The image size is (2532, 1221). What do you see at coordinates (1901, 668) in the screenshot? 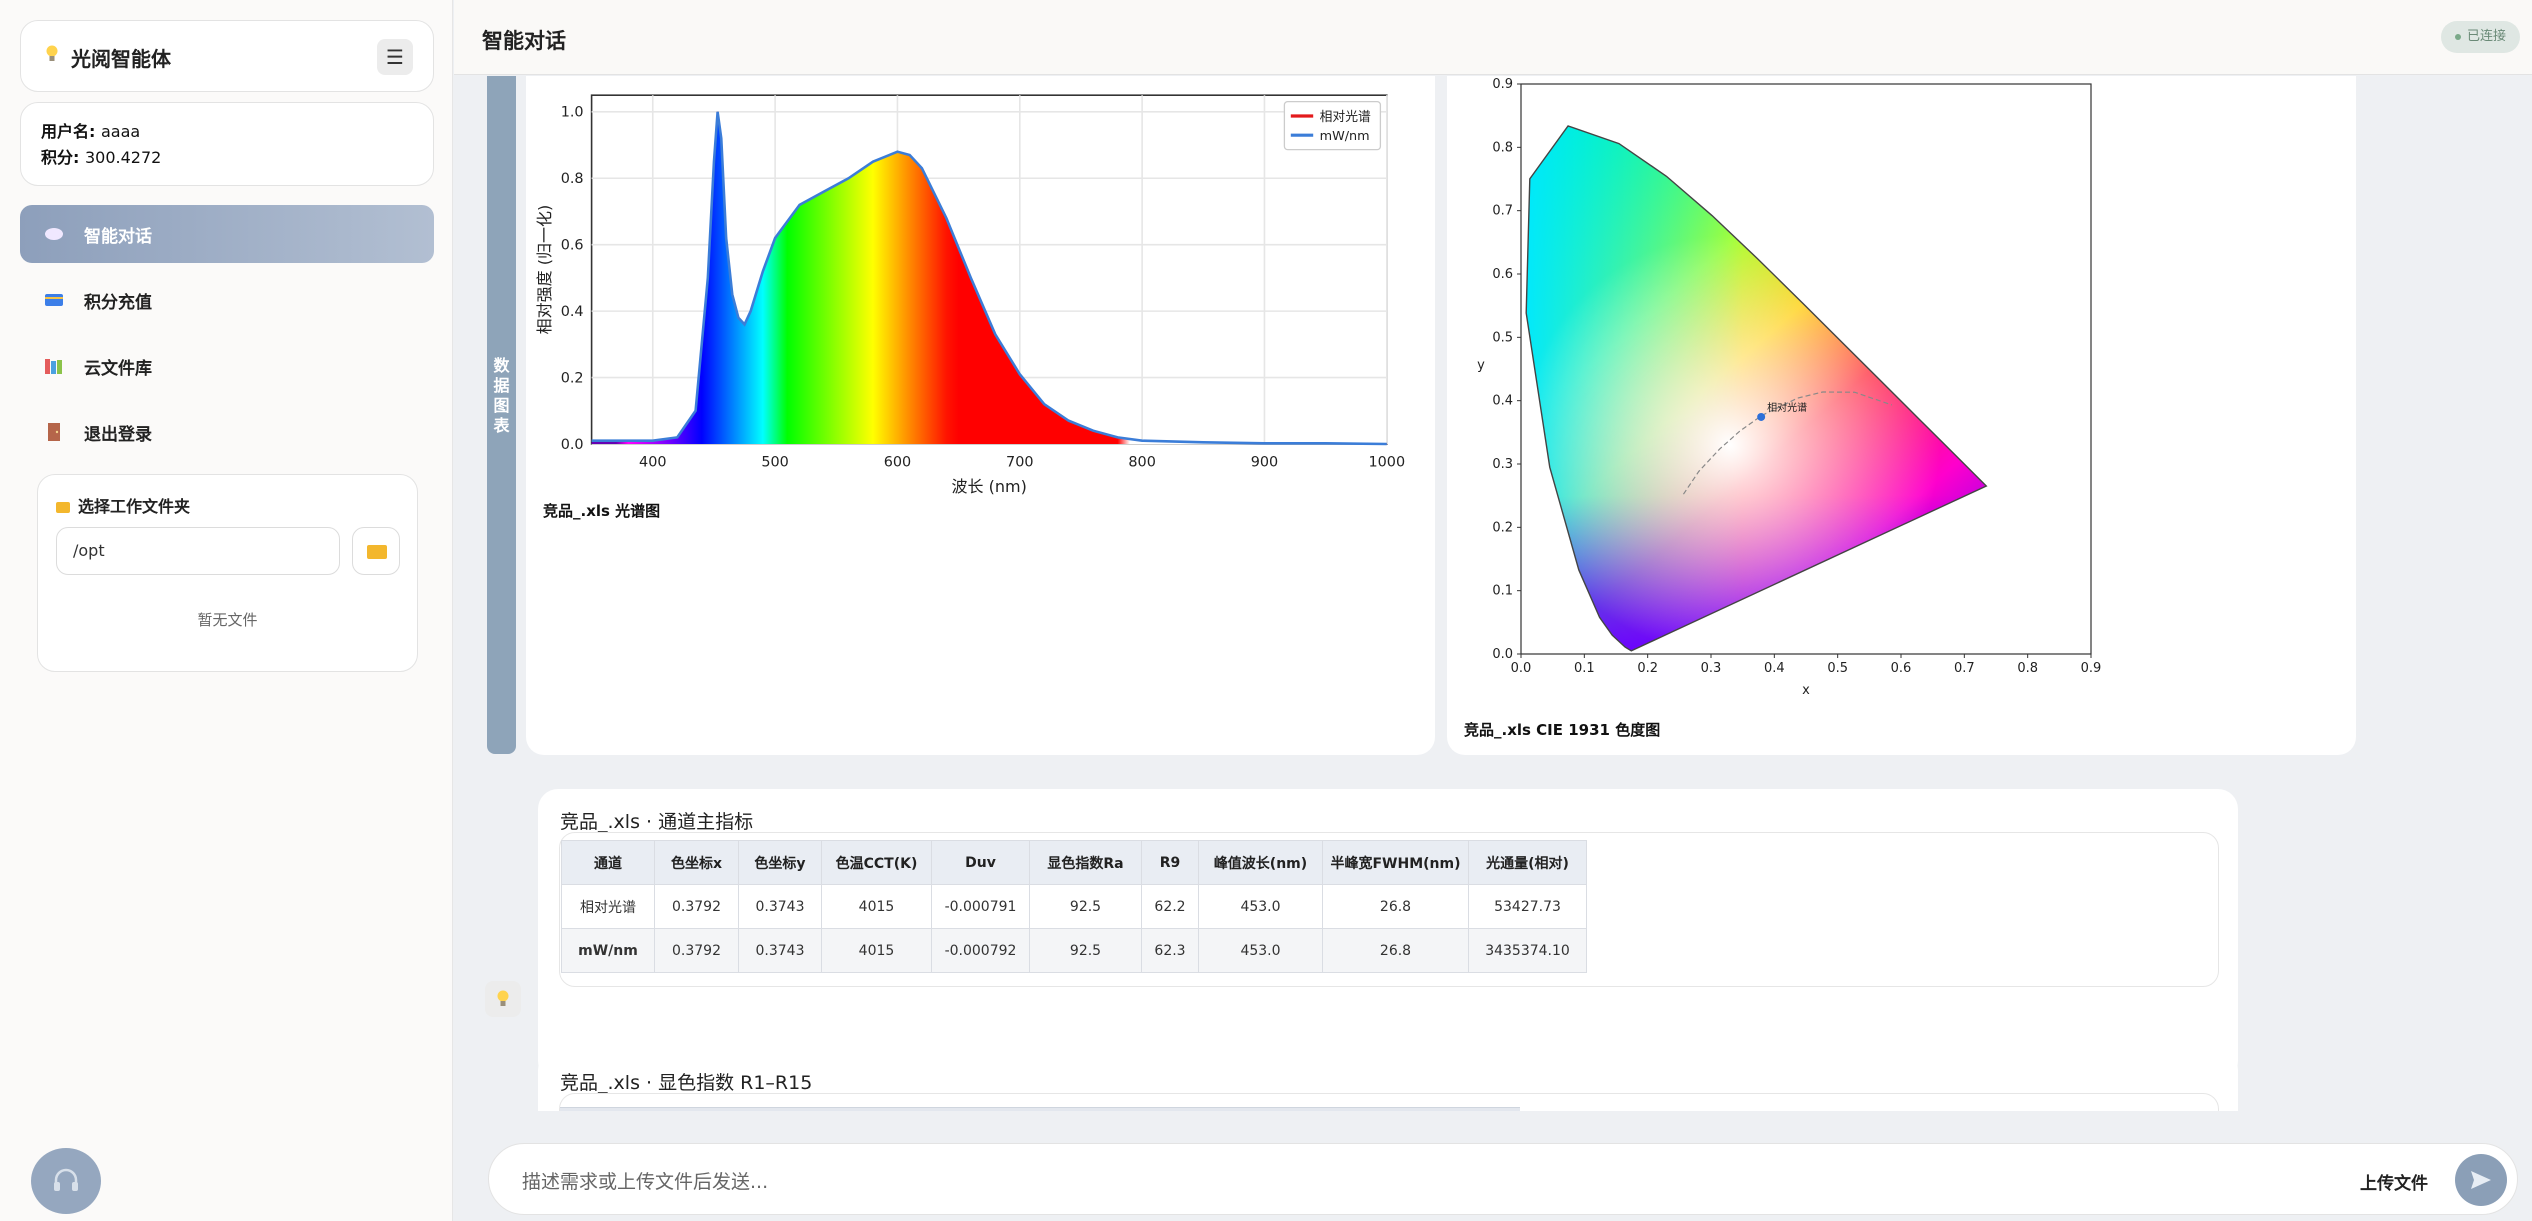
I see `x-tick-label: 0.6` at bounding box center [1901, 668].